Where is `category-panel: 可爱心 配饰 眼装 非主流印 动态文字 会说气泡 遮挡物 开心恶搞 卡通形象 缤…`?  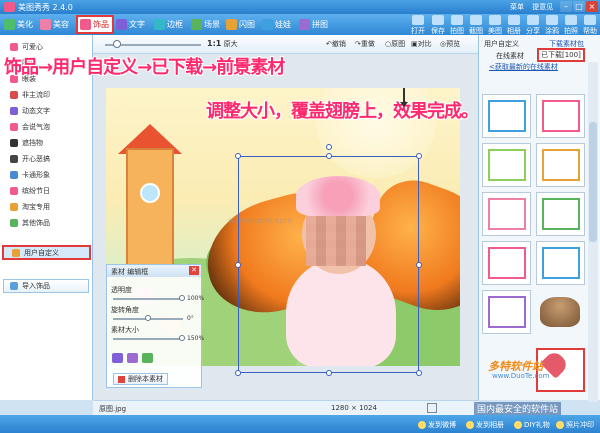
category-panel: 可爱心 配饰 眼装 非主流印 动态文字 会说气泡 遮挡物 开心恶搞 卡通形象 缤… is located at coordinates (46, 217).